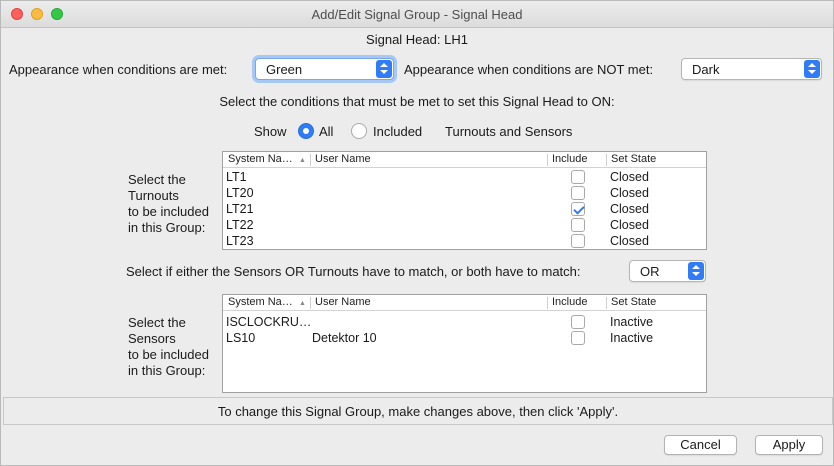 The width and height of the screenshot is (834, 466). Describe the element at coordinates (236, 177) in the screenshot. I see `system-name-cell: LT1` at that location.